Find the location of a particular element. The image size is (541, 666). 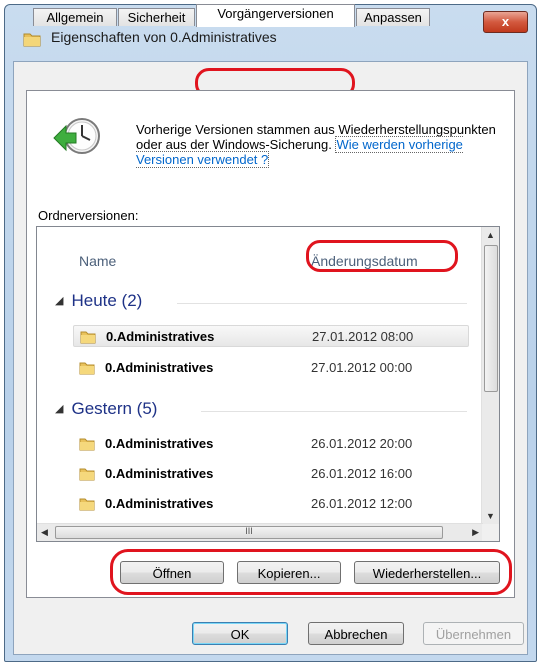

horizontal-scrollbar: ◀ III ▶ is located at coordinates (260, 532).